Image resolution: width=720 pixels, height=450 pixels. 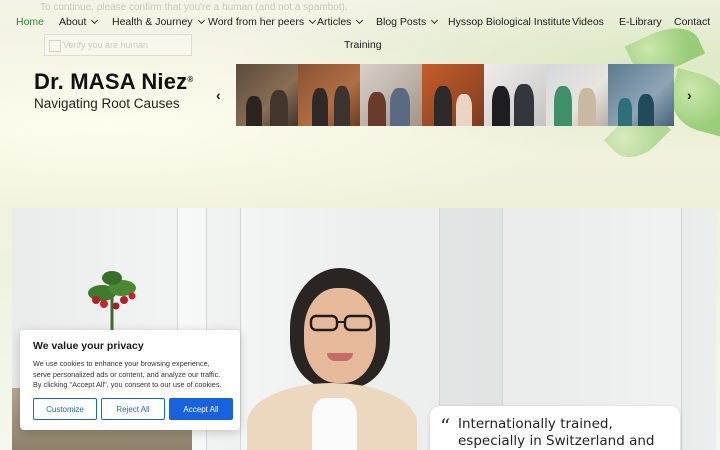 I want to click on nav-item-training: Training, so click(x=363, y=45).